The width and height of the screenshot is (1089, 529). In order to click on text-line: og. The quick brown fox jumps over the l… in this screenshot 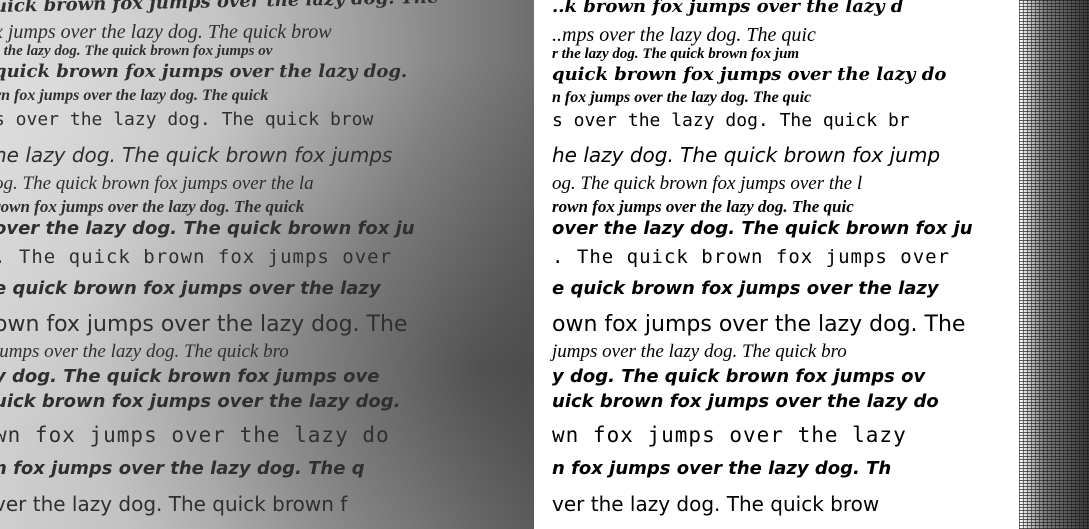, I will do `click(157, 183)`.